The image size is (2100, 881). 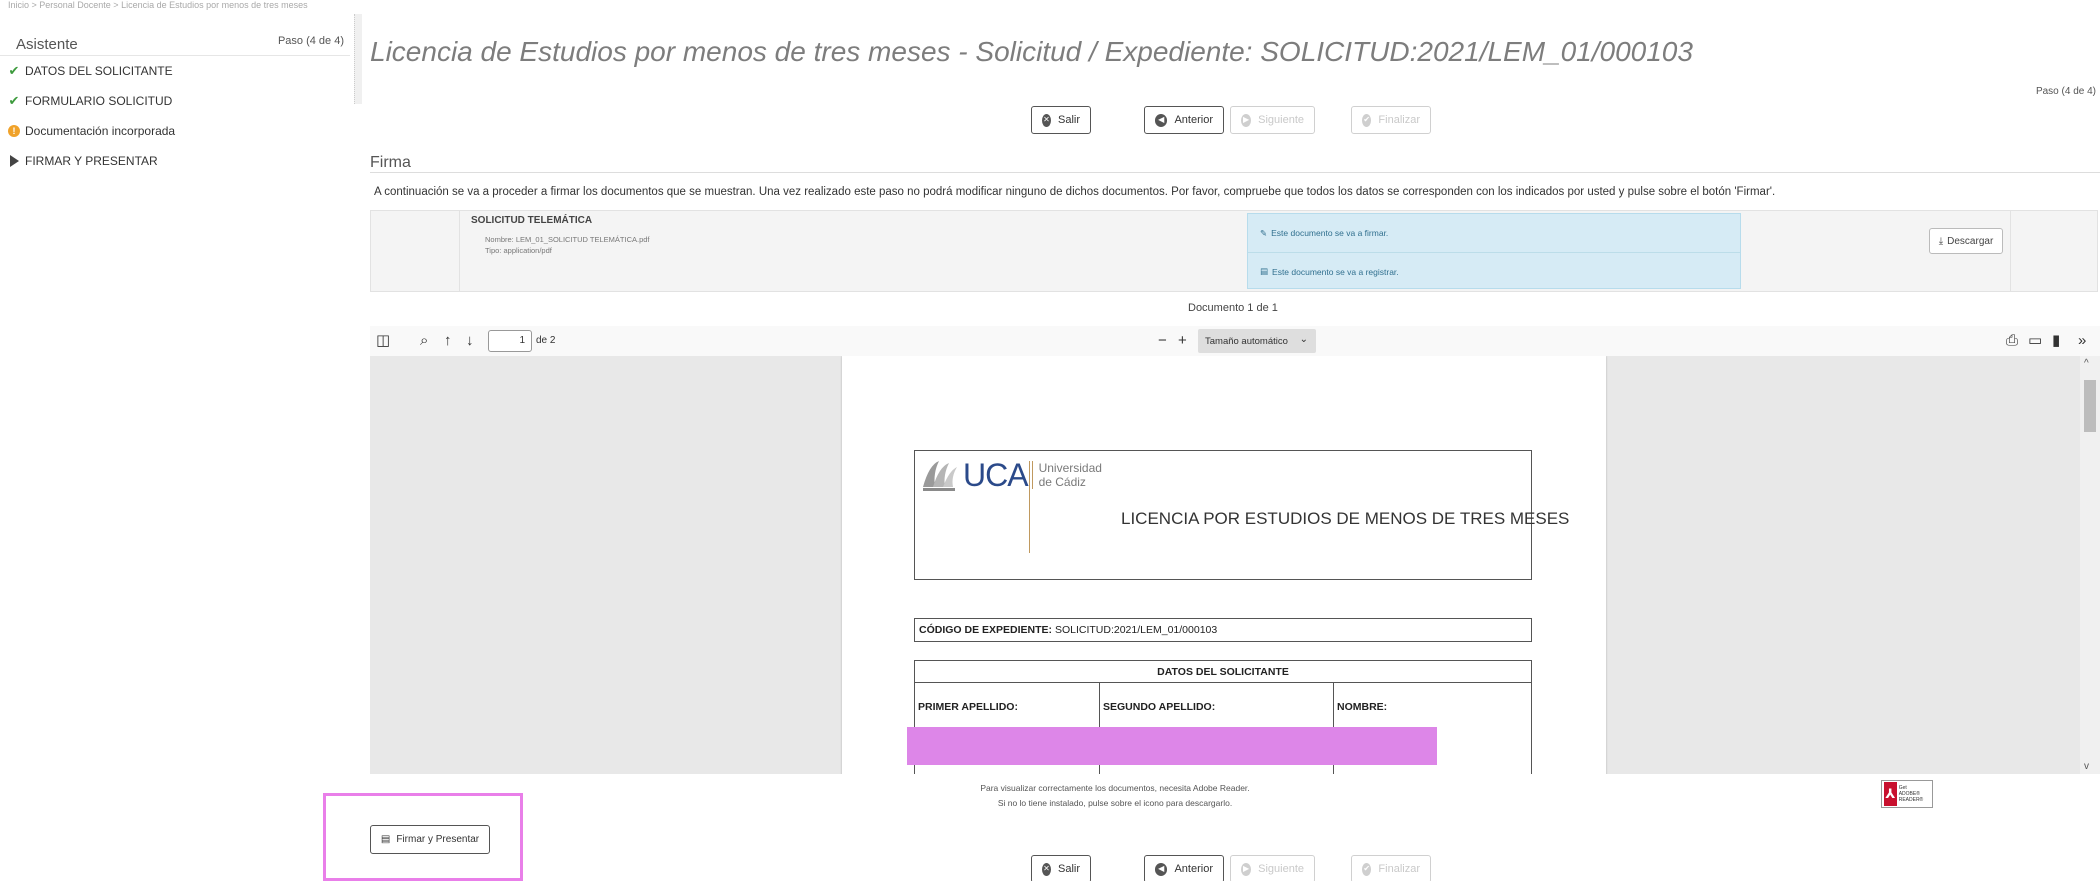 I want to click on search-icon: ⌕, so click(x=424, y=341).